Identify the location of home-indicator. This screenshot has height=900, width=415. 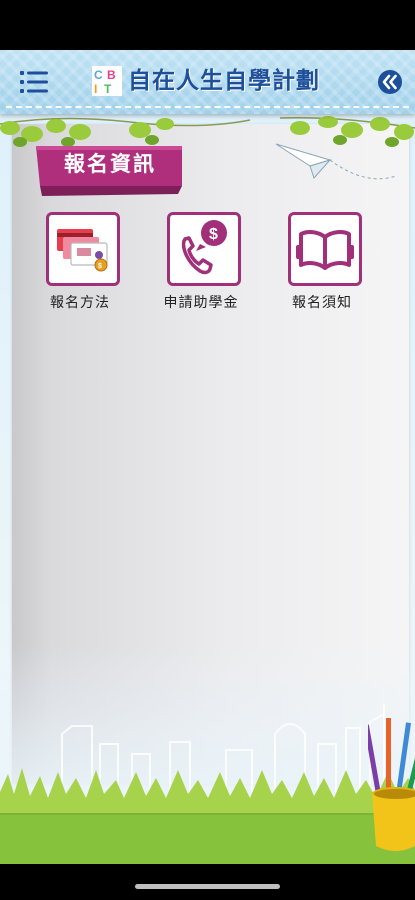
(207, 886).